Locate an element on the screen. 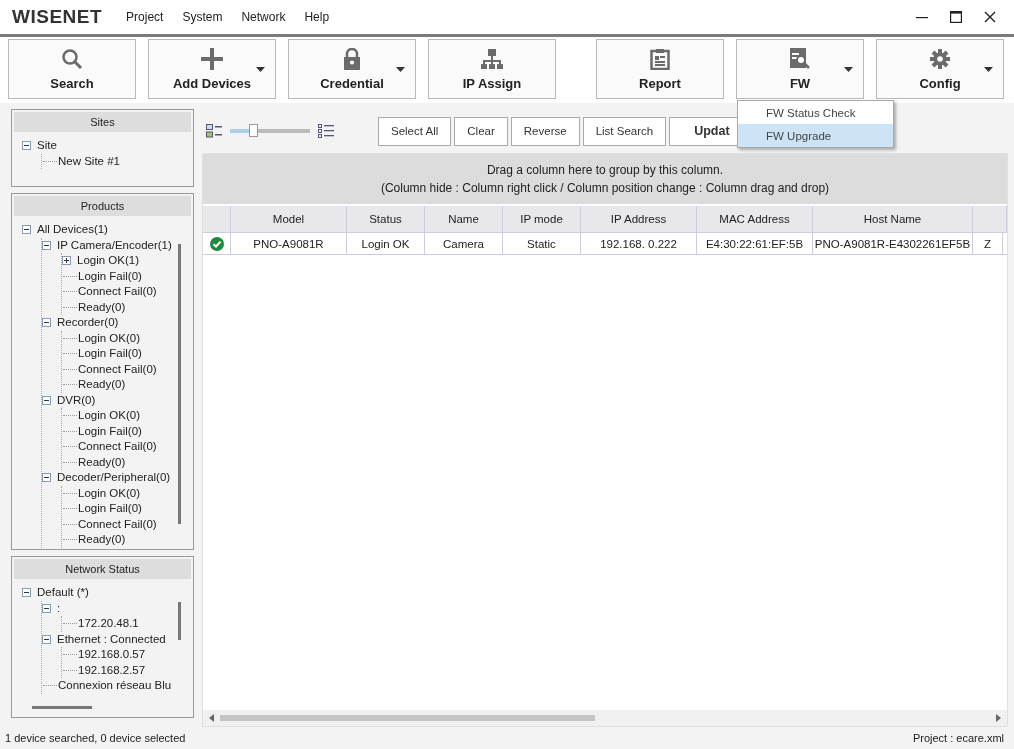 Image resolution: width=1014 pixels, height=749 pixels. menu-item: Project is located at coordinates (145, 17).